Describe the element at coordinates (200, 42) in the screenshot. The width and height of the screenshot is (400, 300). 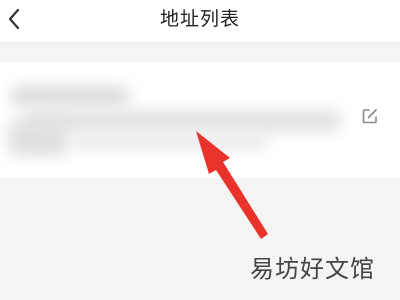
I see `navbar-divider` at that location.